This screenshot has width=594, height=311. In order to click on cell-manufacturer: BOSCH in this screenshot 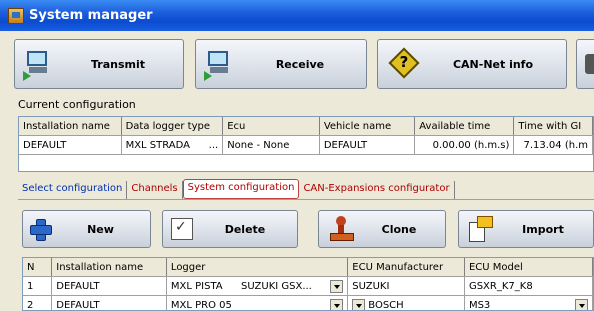, I will do `click(406, 303)`.